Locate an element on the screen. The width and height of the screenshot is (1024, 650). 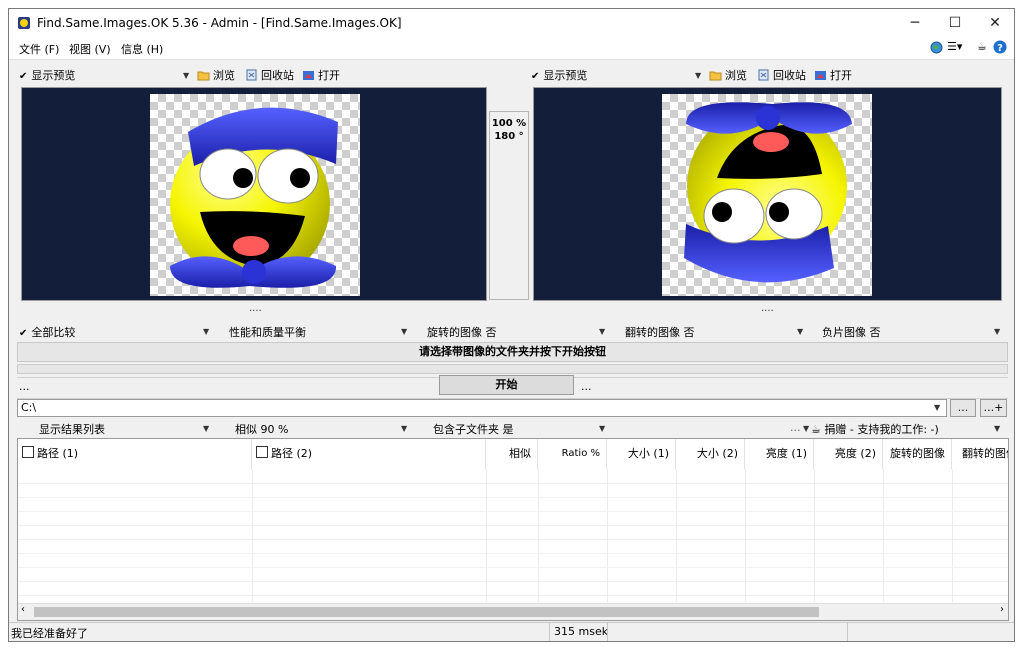
left-browse-button: 浏览 is located at coordinates (216, 75).